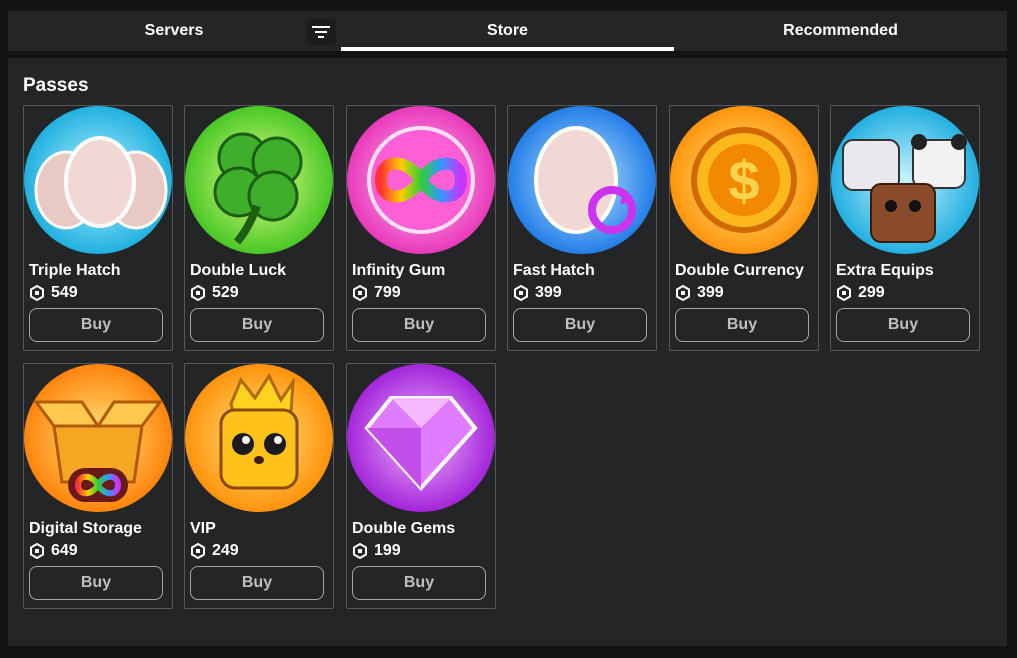  I want to click on pass-card-vip: VIP 249 Buy, so click(259, 486).